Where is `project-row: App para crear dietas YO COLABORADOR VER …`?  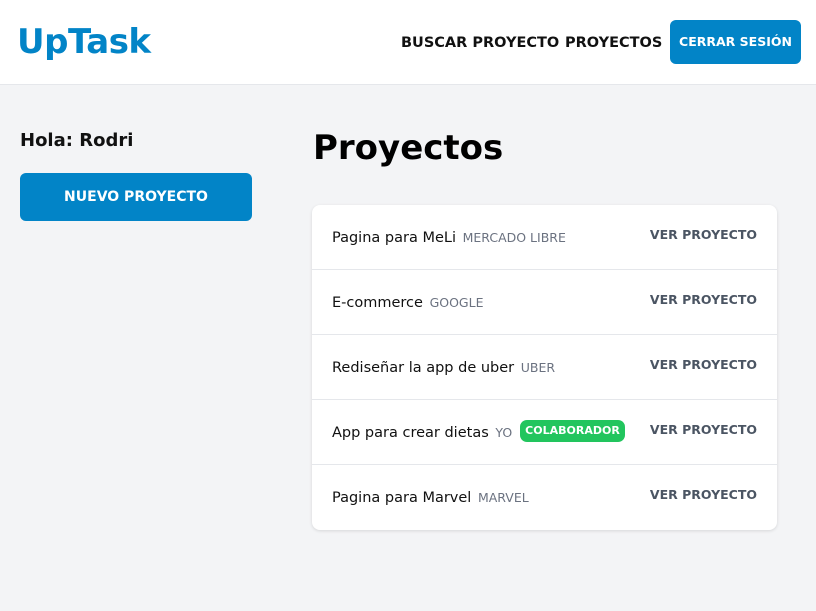 project-row: App para crear dietas YO COLABORADOR VER … is located at coordinates (544, 432).